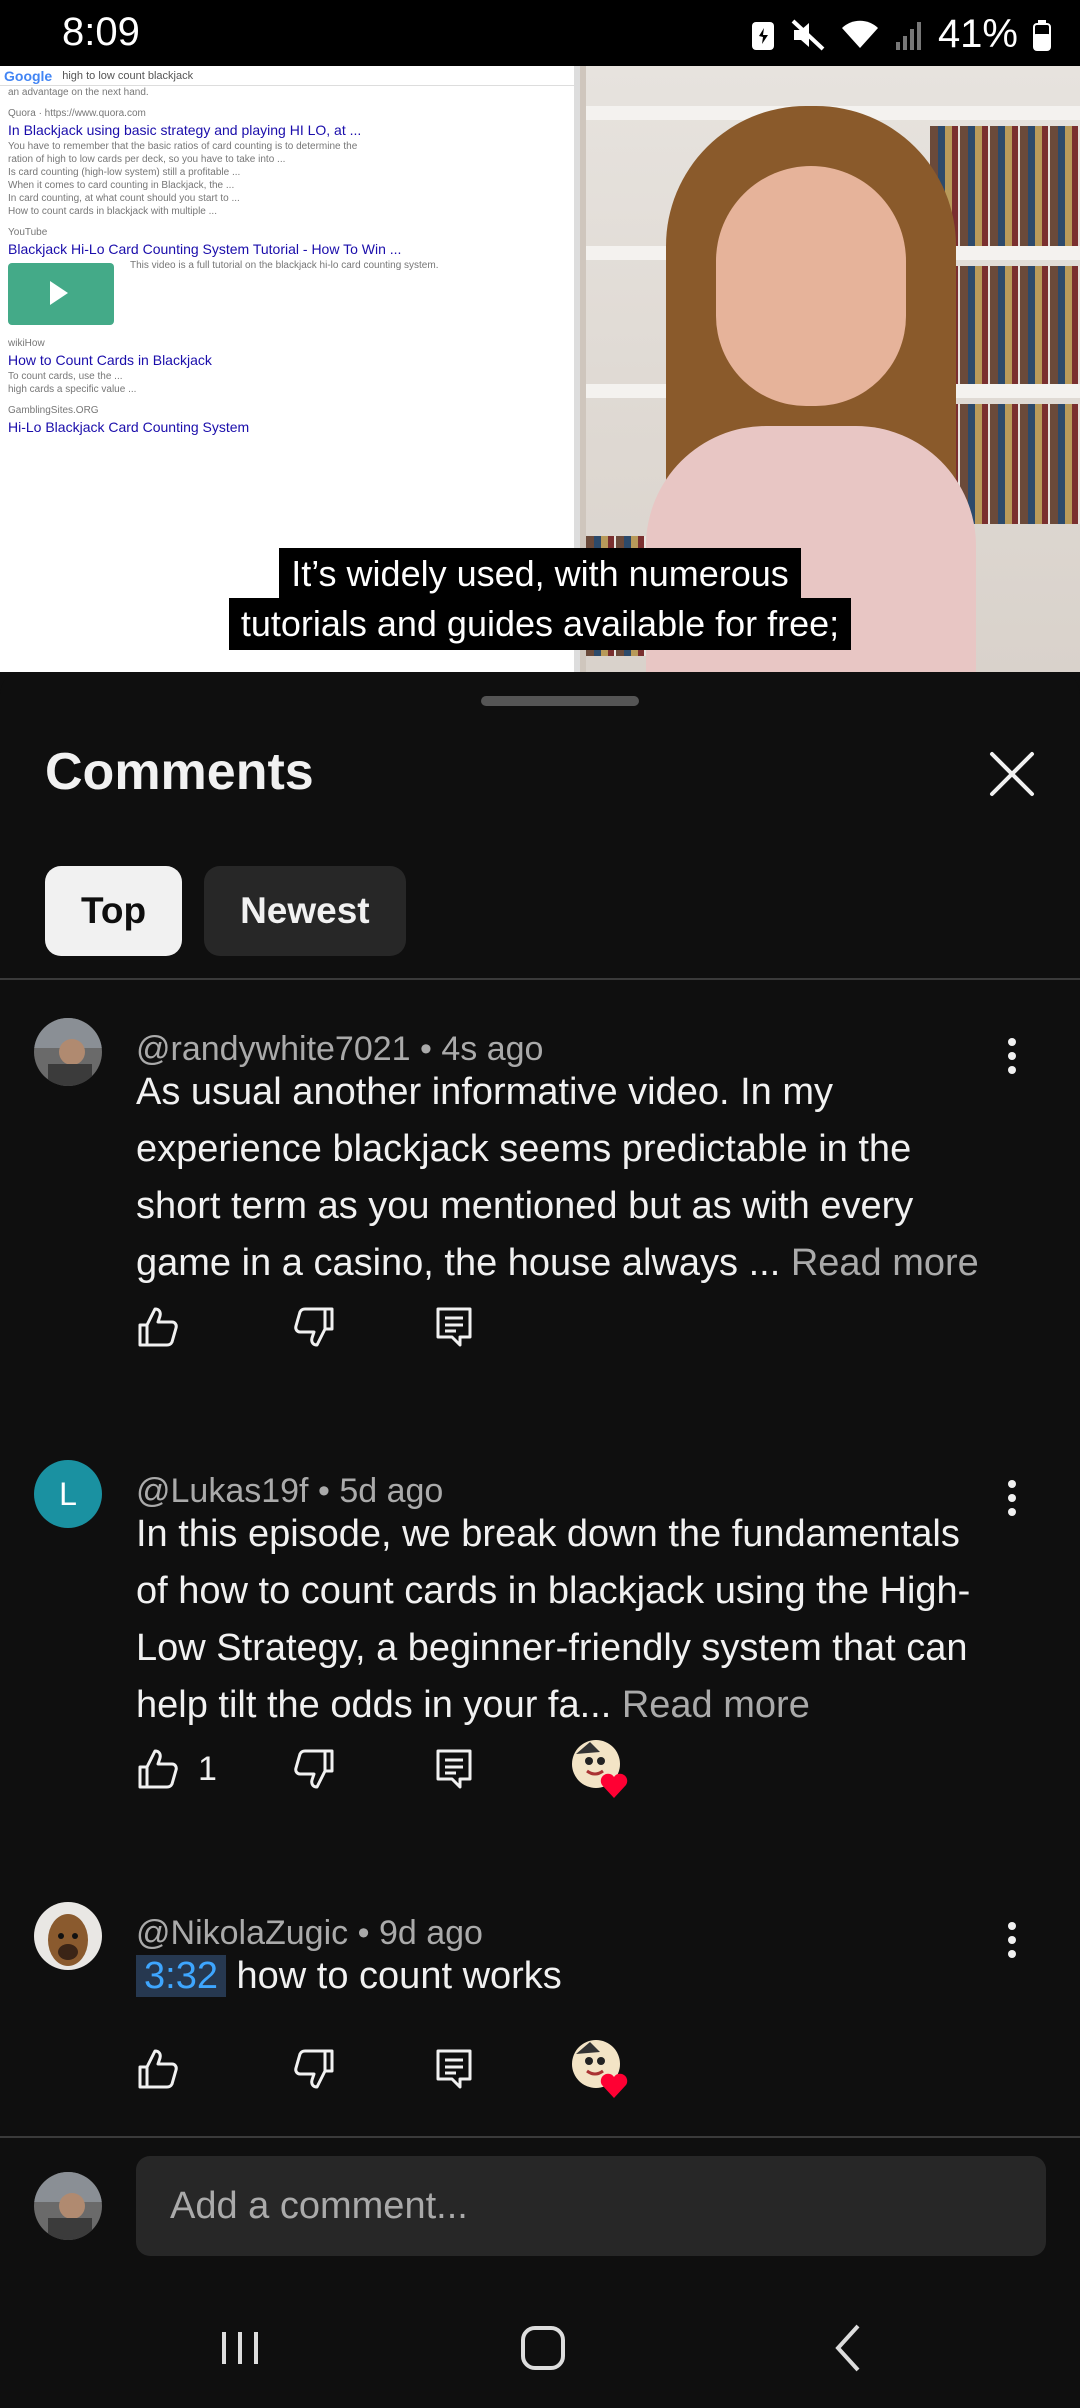 The height and width of the screenshot is (2408, 1080). What do you see at coordinates (540, 33) in the screenshot?
I see `status-bar: 8:09 41%` at bounding box center [540, 33].